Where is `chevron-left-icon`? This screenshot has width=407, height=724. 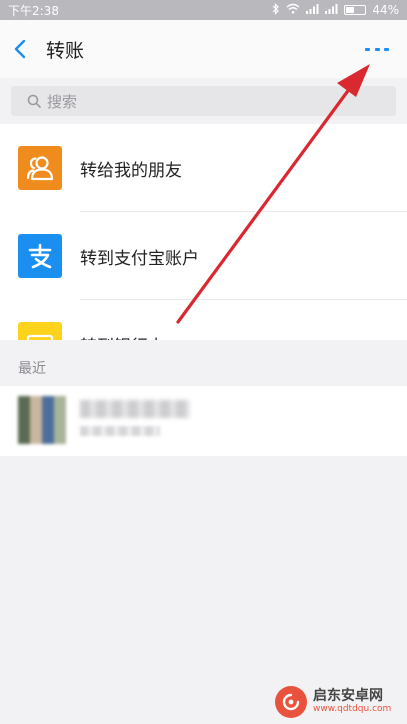 chevron-left-icon is located at coordinates (20, 49).